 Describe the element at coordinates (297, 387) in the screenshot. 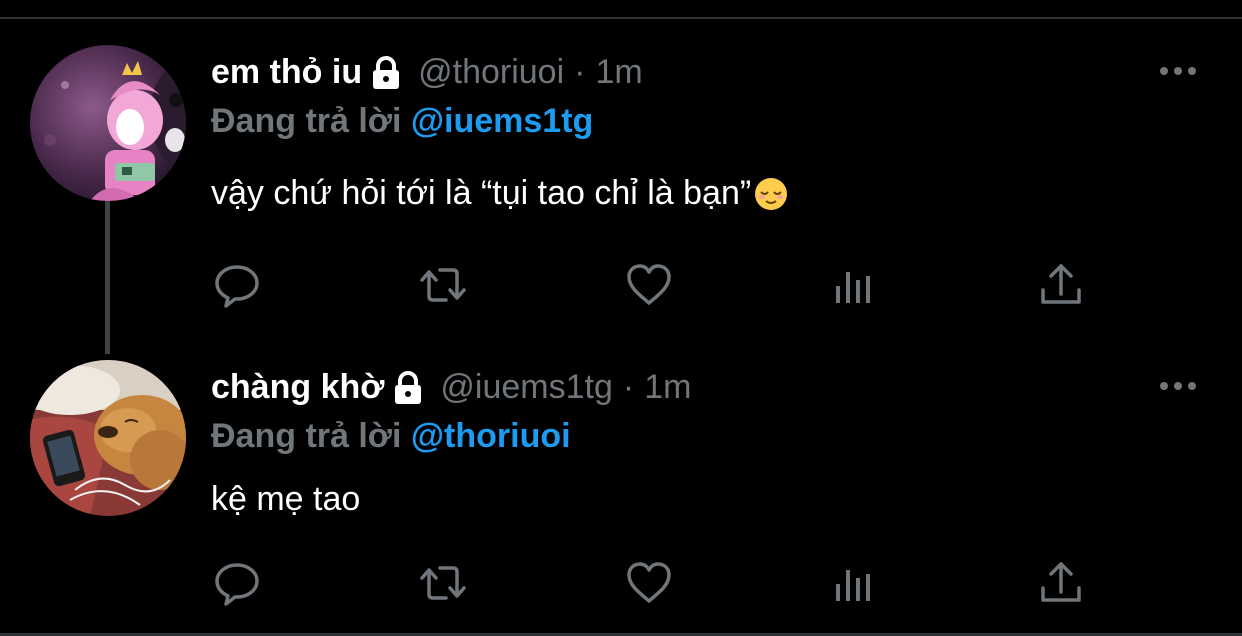

I see `display-name: chàng khờ` at that location.